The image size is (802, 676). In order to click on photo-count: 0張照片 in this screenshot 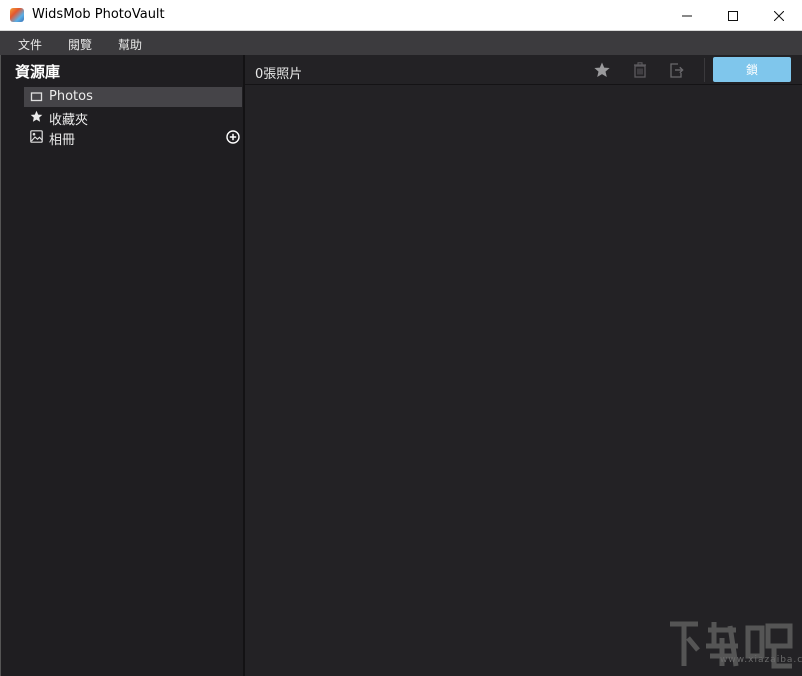, I will do `click(278, 72)`.